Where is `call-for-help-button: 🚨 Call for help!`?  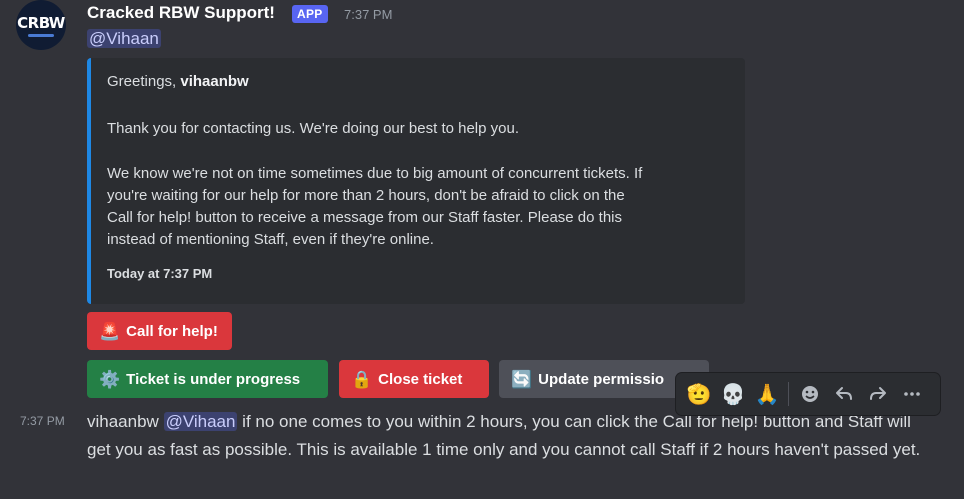
call-for-help-button: 🚨 Call for help! is located at coordinates (159, 331).